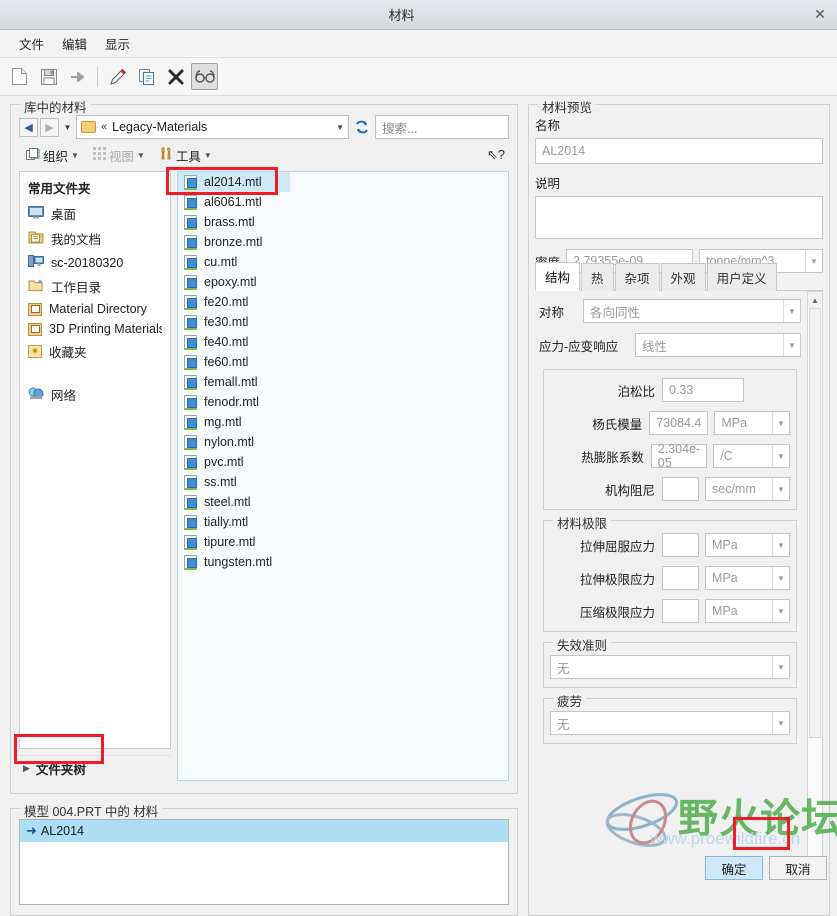 This screenshot has width=837, height=916. Describe the element at coordinates (597, 277) in the screenshot. I see `tab-thermal: 热` at that location.